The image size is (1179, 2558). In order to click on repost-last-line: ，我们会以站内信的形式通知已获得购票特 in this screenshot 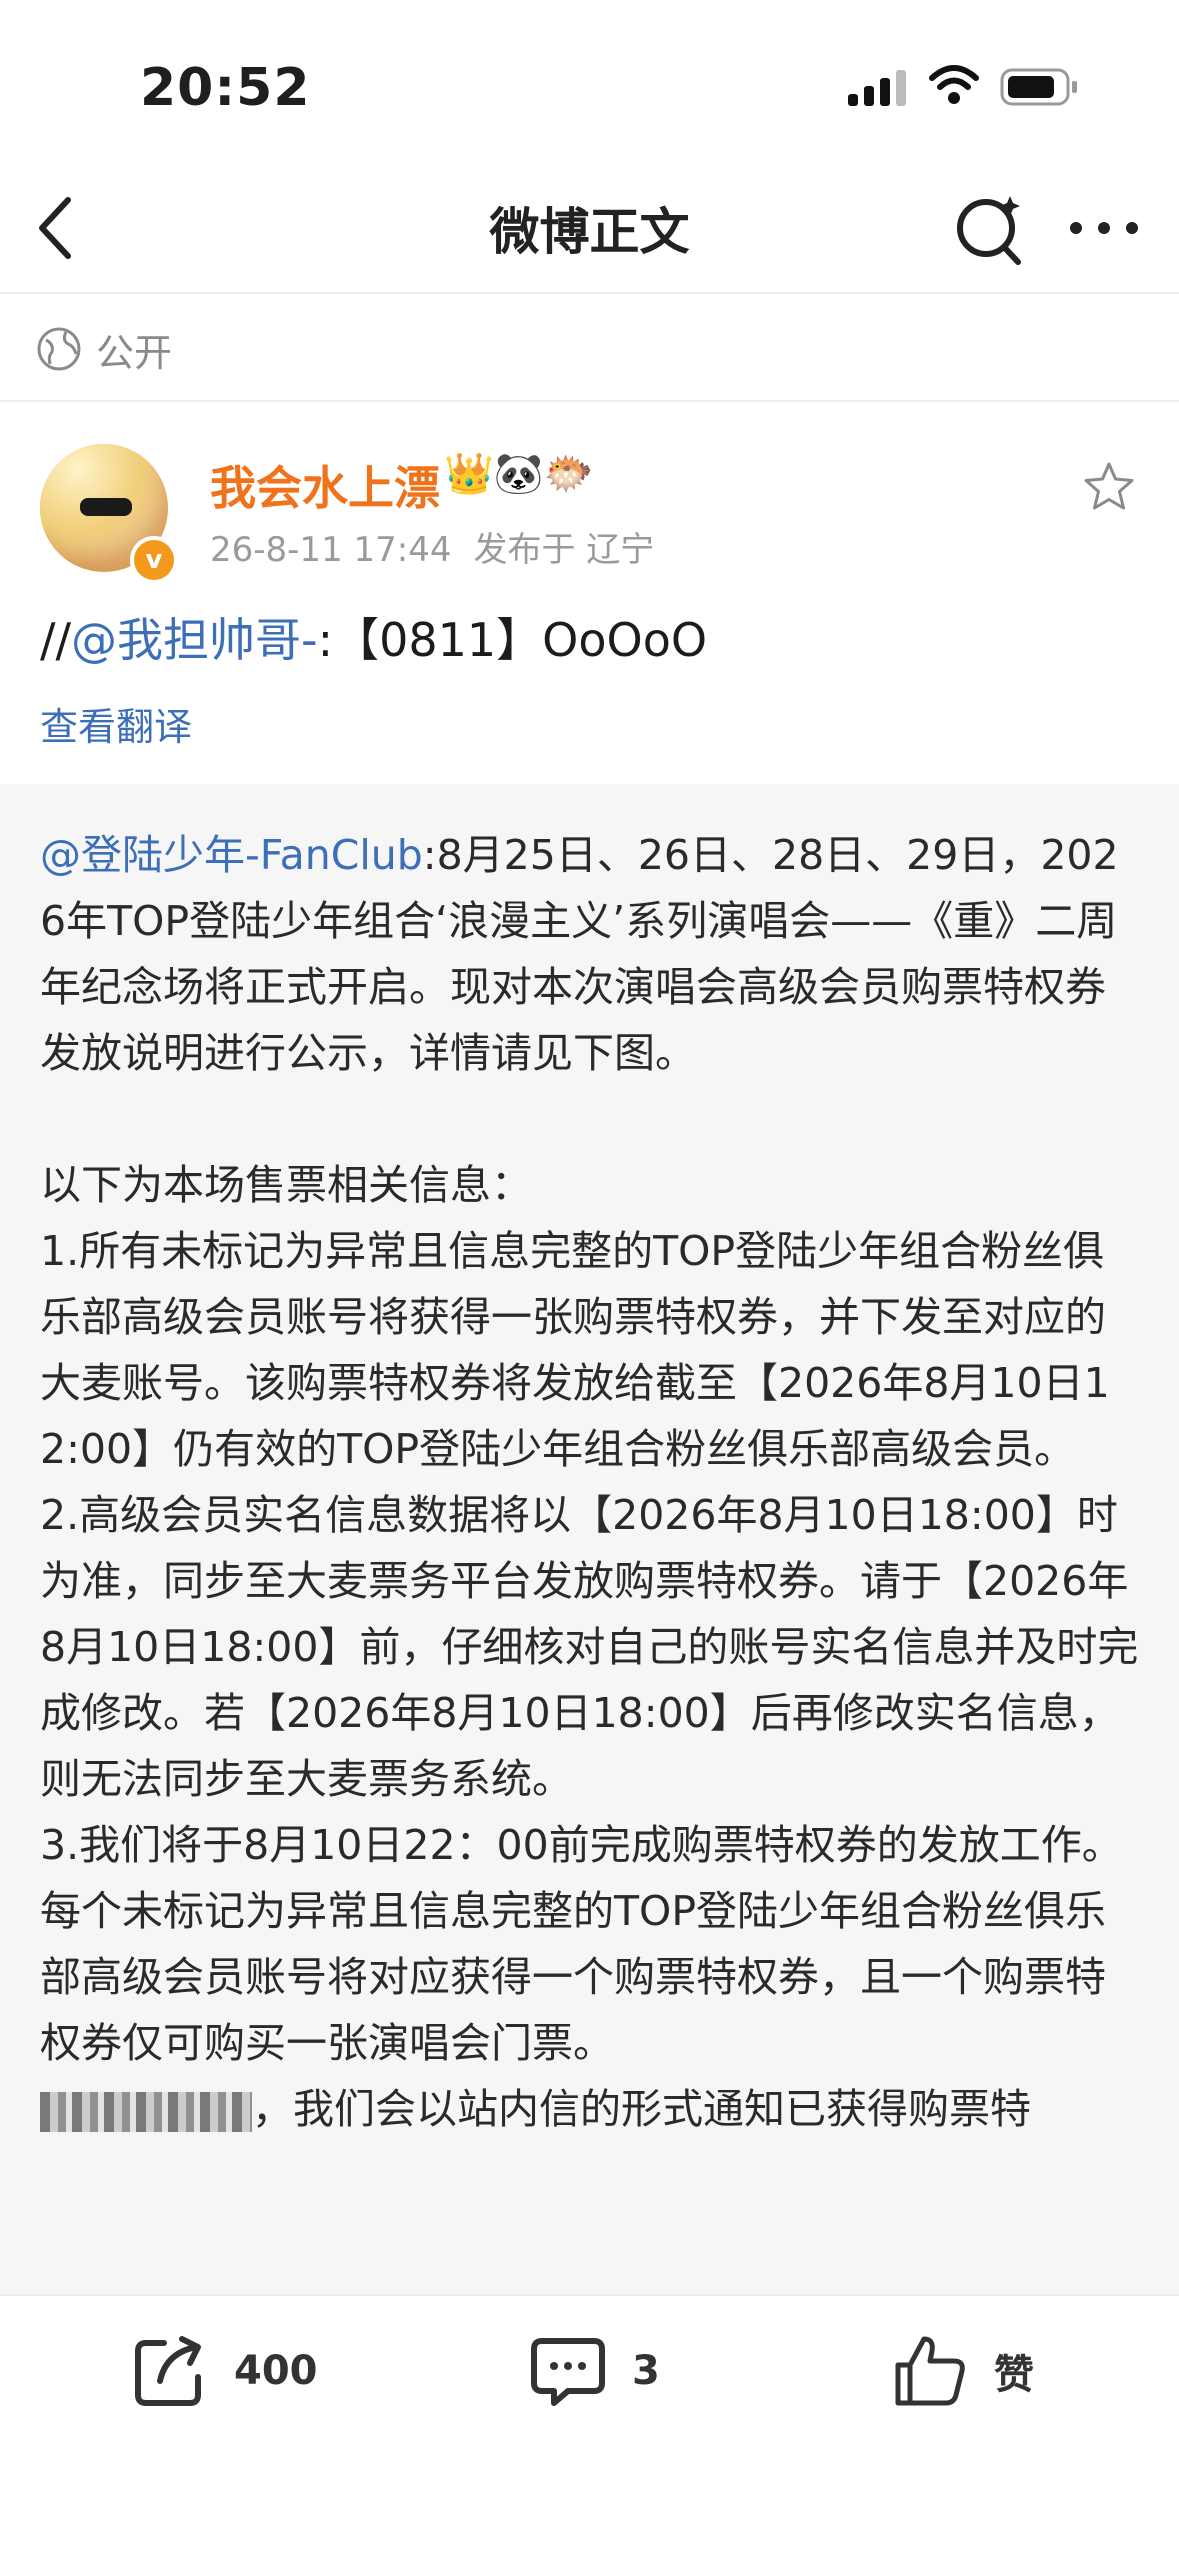, I will do `click(641, 2109)`.